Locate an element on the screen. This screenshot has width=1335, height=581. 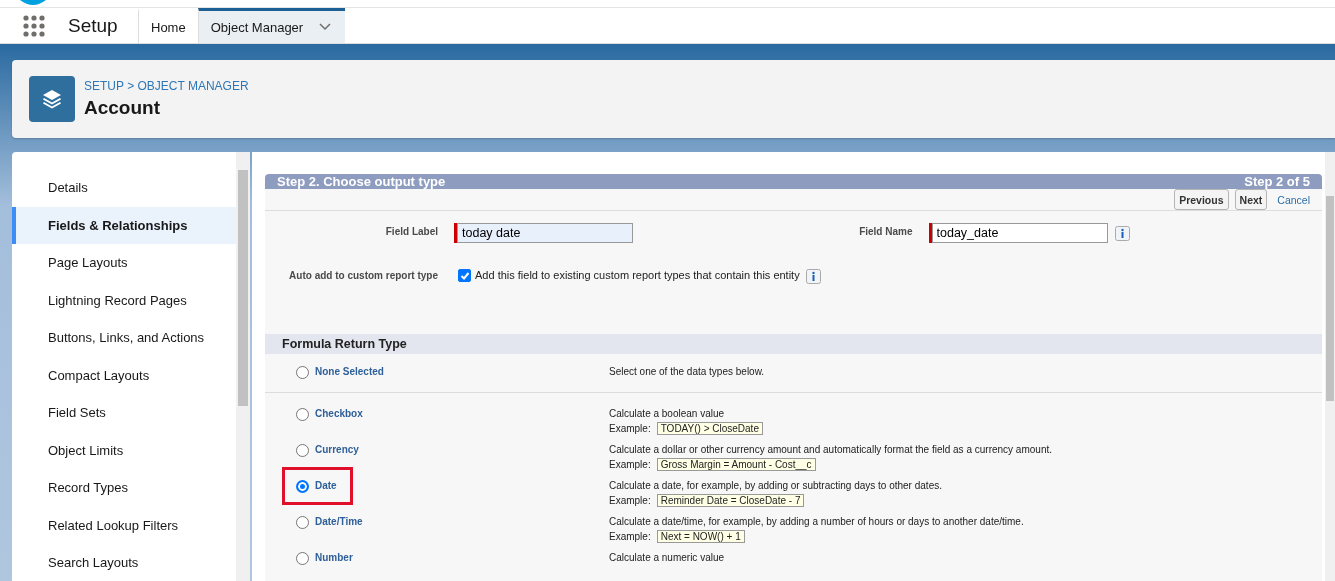
chevron-down-icon is located at coordinates (325, 27).